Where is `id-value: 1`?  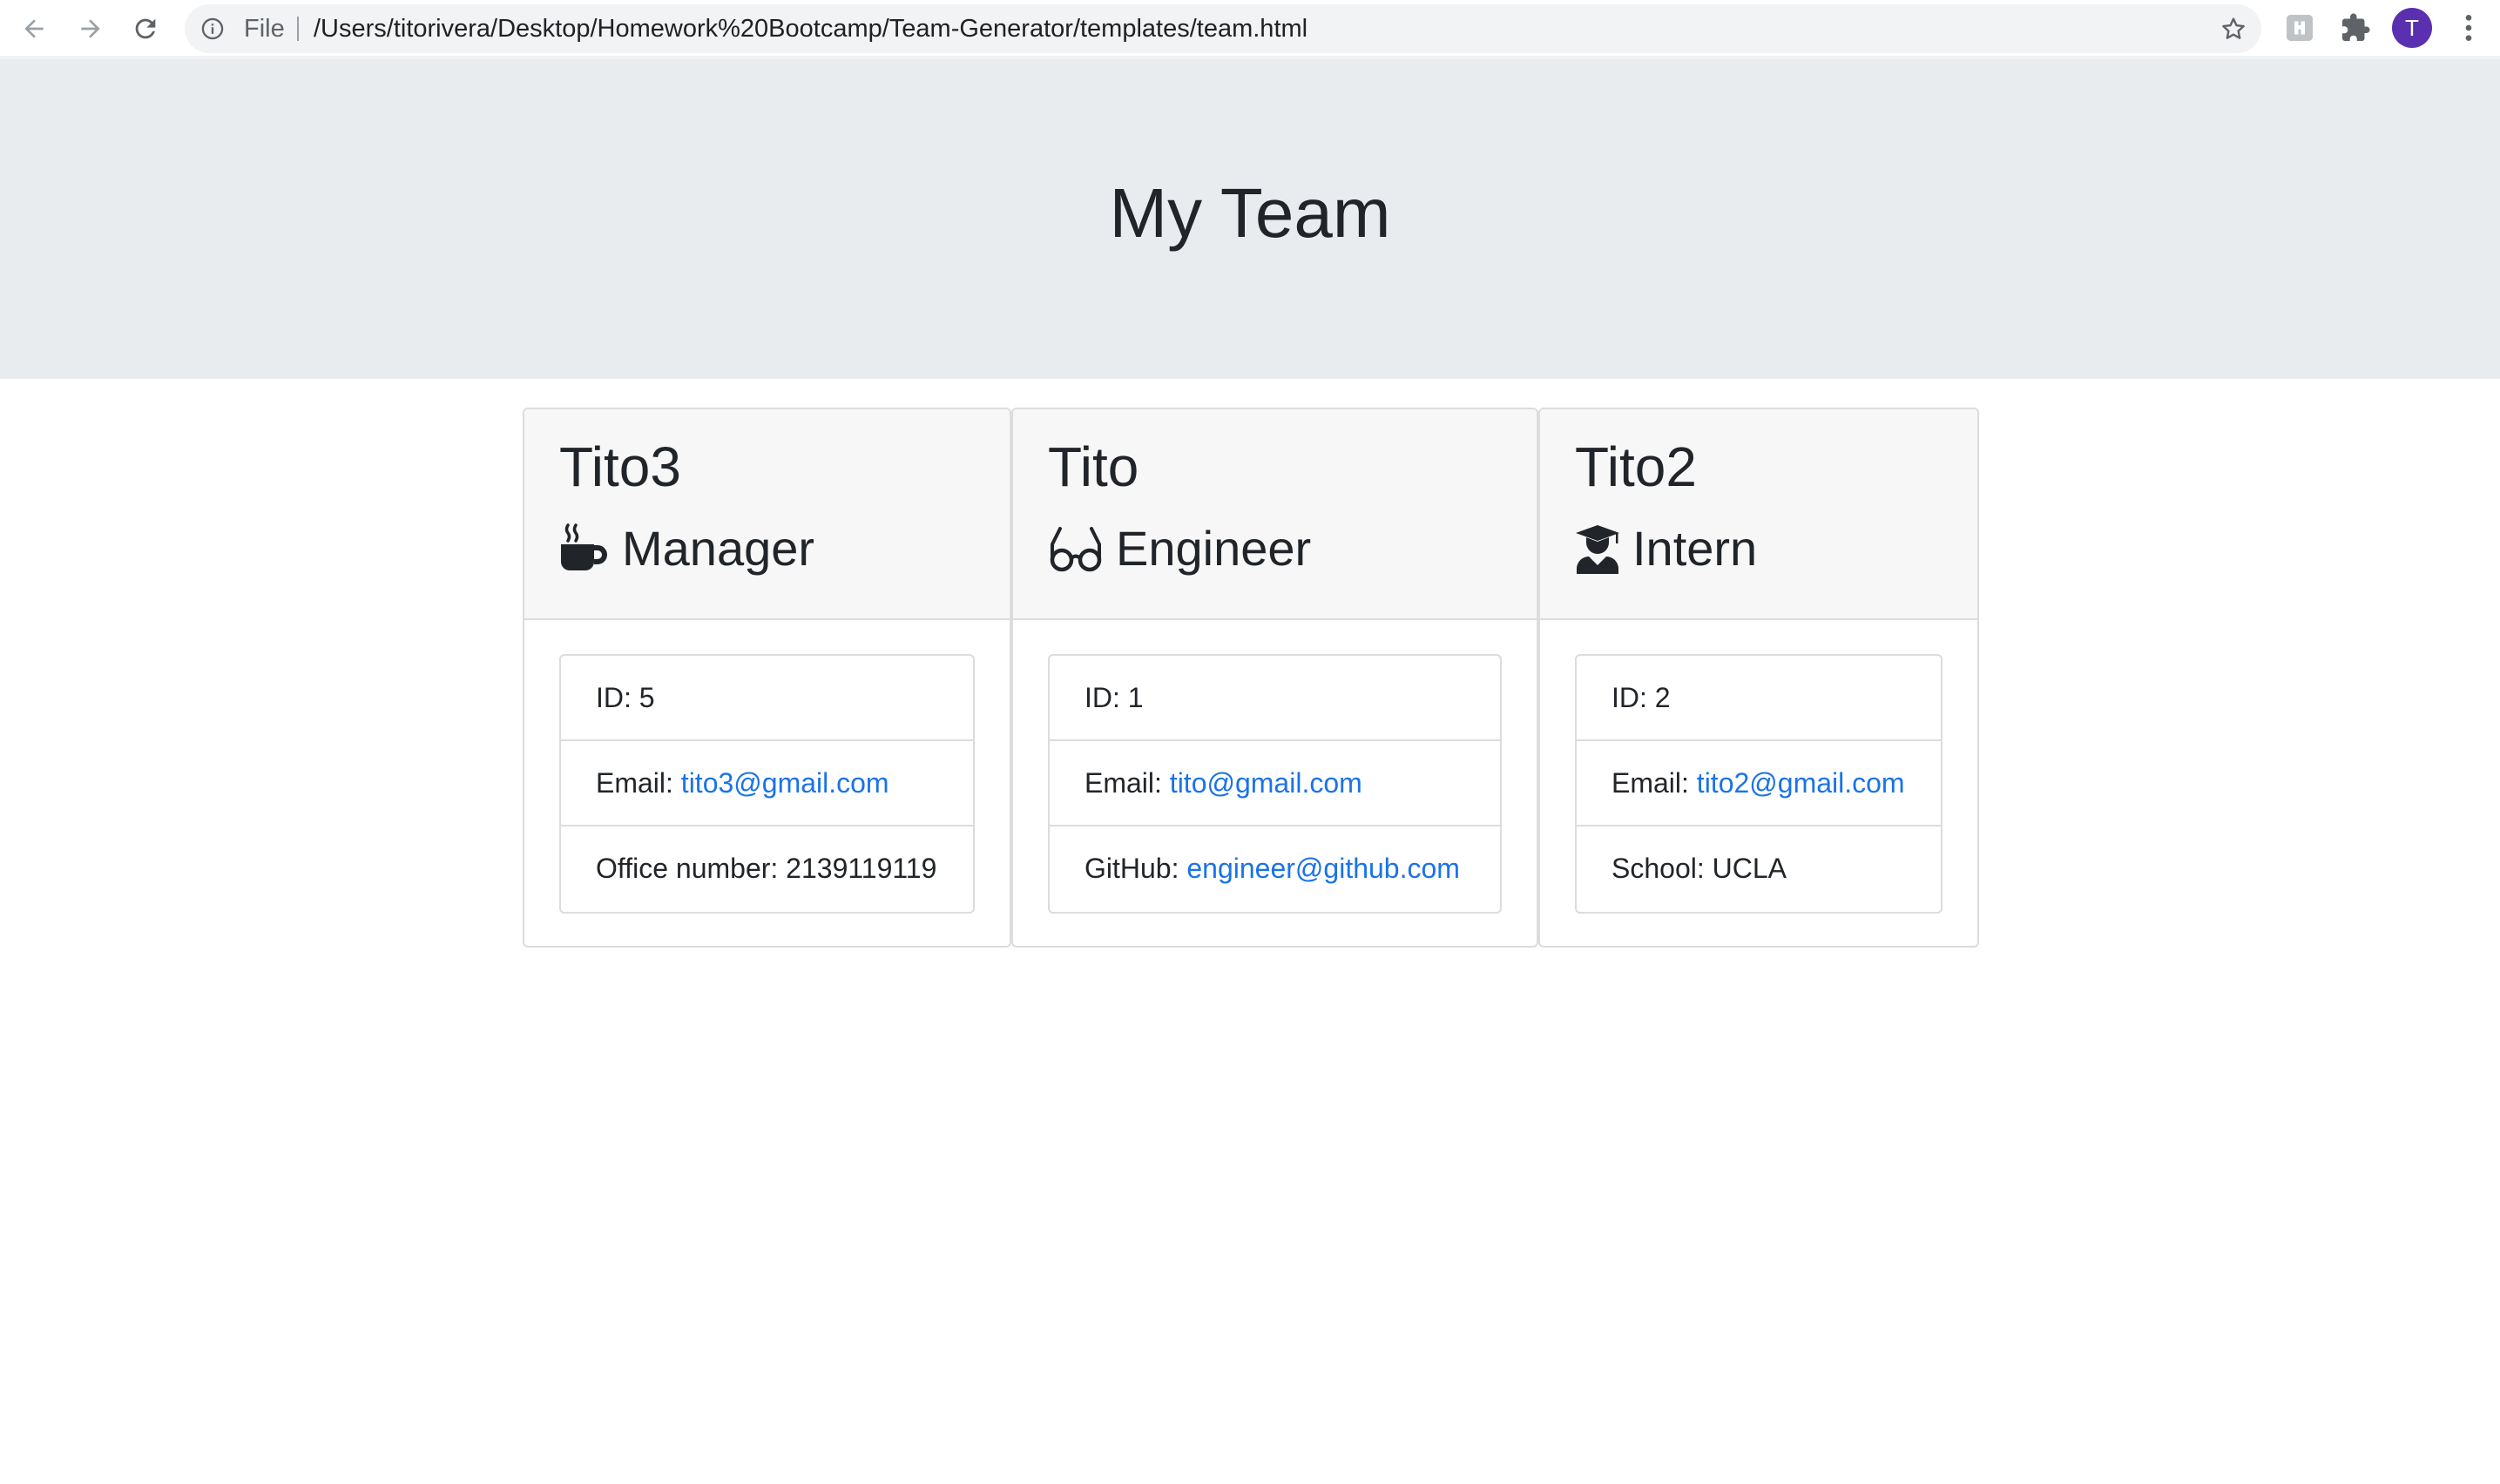 id-value: 1 is located at coordinates (1135, 697).